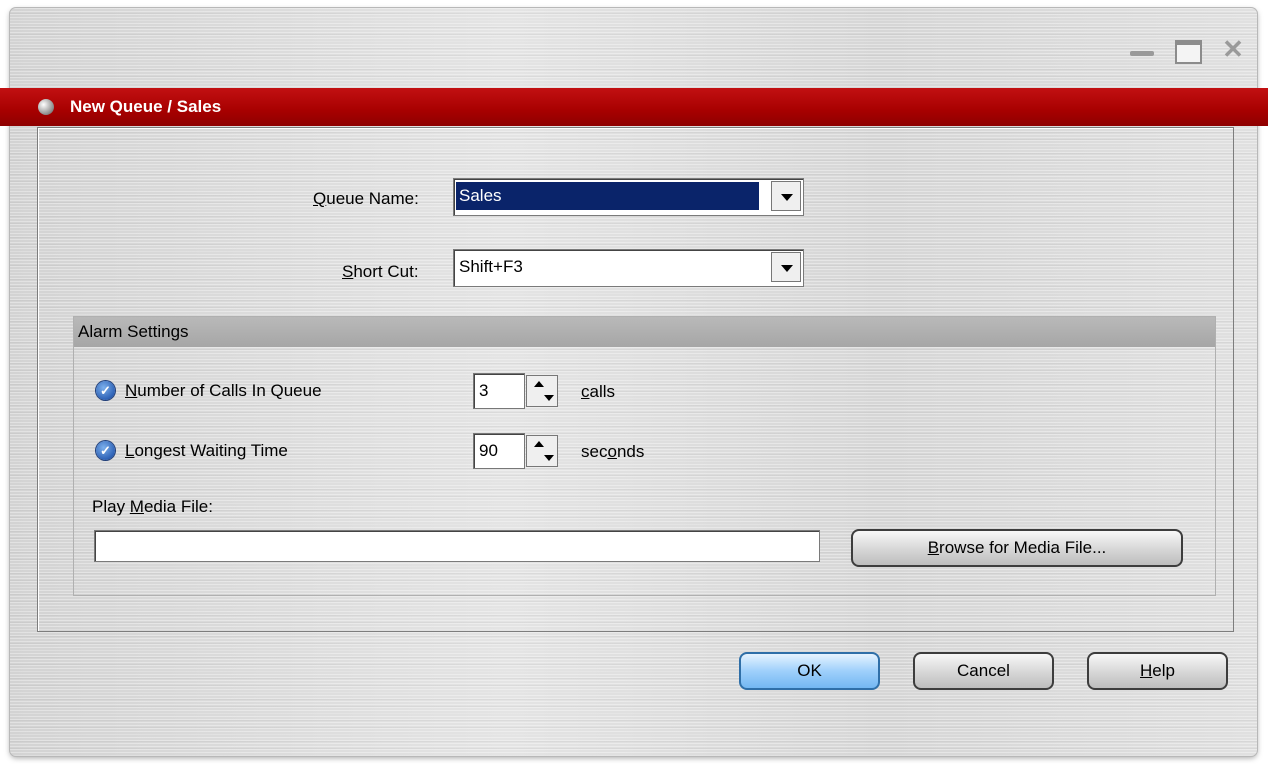 The width and height of the screenshot is (1268, 764). I want to click on maximize-icon, so click(1188, 51).